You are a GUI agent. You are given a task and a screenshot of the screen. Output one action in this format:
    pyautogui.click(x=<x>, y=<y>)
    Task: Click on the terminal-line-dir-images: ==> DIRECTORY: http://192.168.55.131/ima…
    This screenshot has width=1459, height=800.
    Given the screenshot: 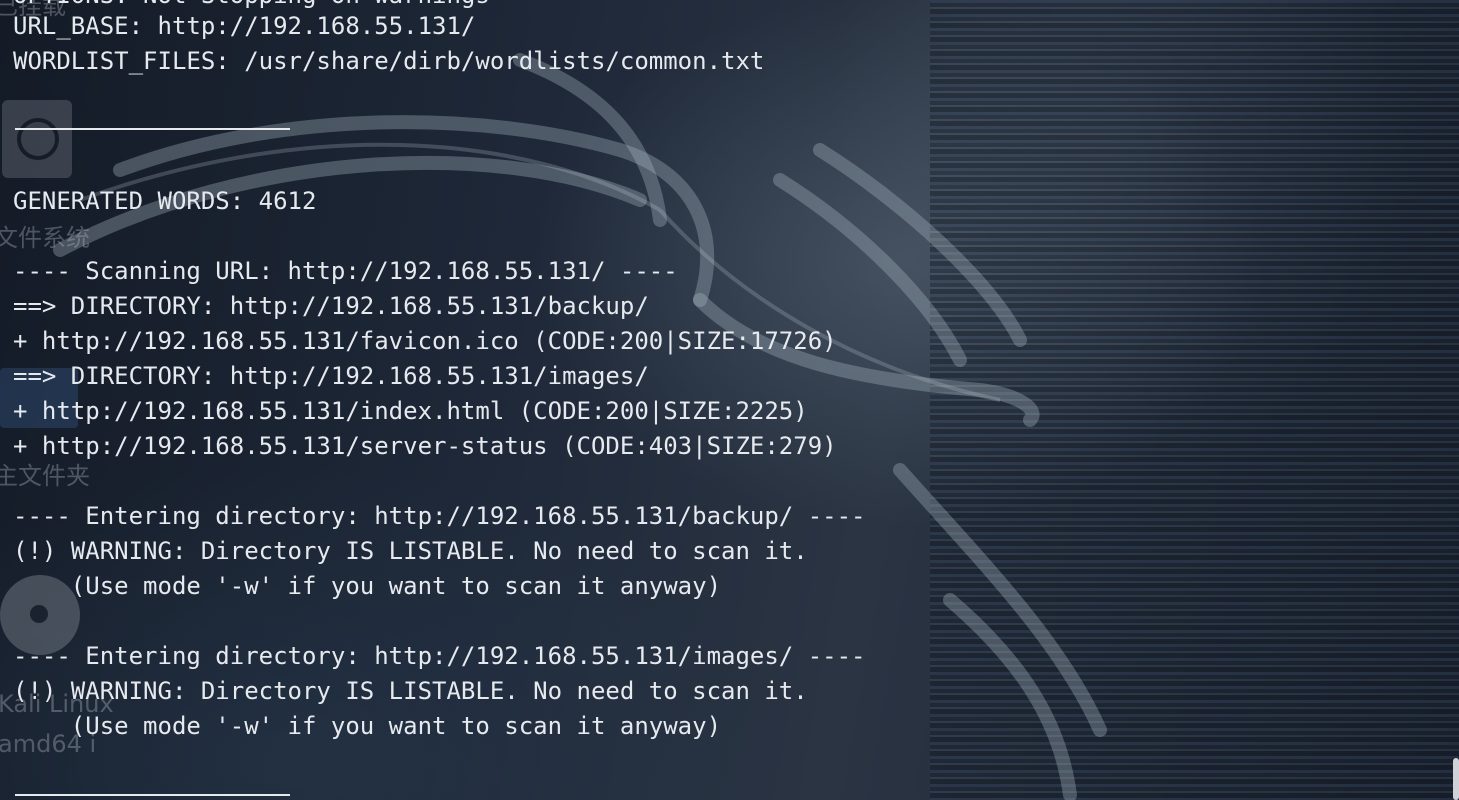 What is the action you would take?
    pyautogui.click(x=331, y=376)
    